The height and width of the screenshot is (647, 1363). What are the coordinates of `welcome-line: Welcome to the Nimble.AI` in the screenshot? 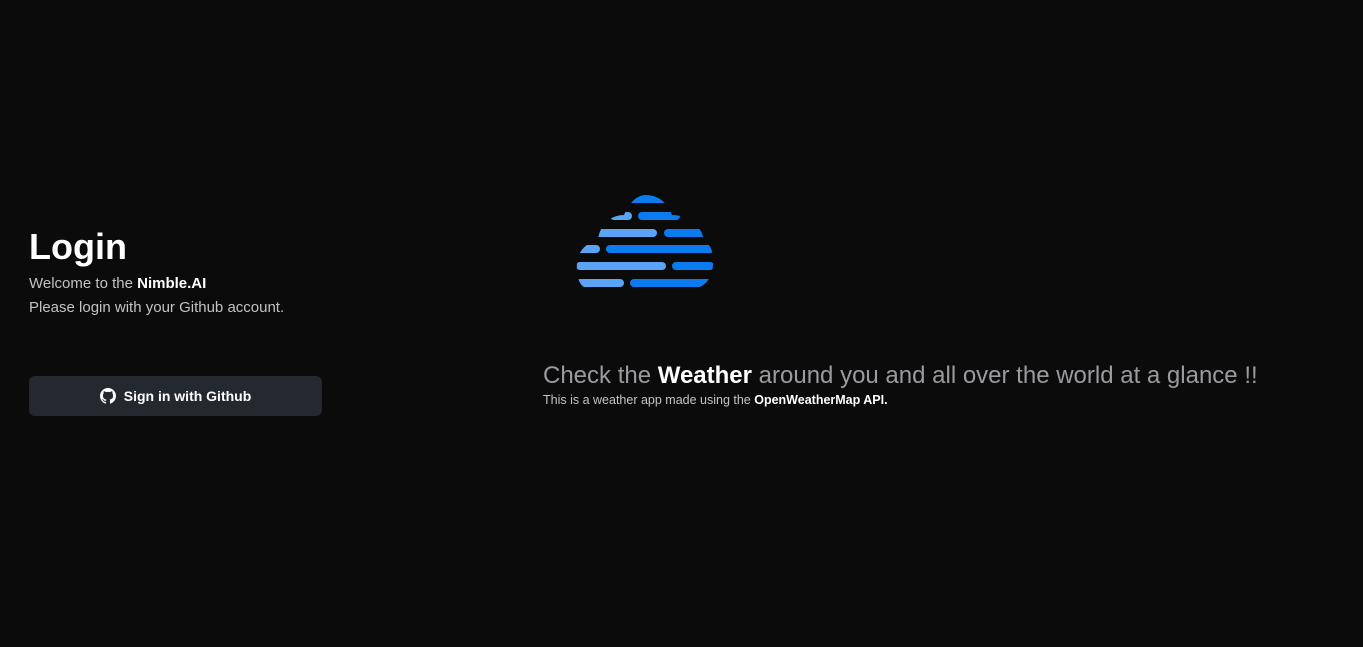 It's located at (189, 284).